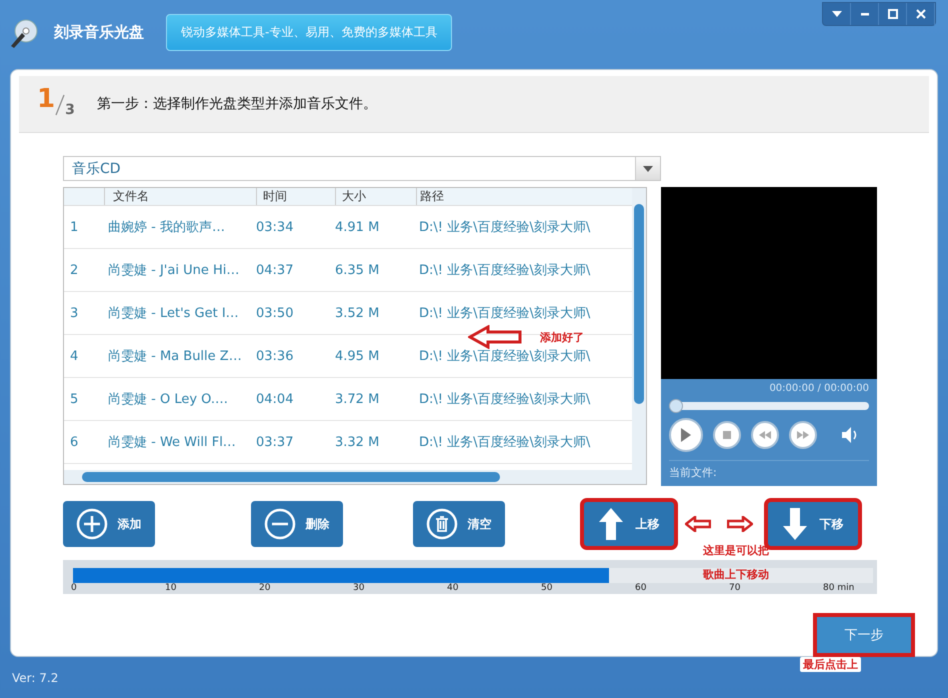 This screenshot has width=948, height=698. What do you see at coordinates (60, 105) in the screenshot?
I see `fraction-slash-icon` at bounding box center [60, 105].